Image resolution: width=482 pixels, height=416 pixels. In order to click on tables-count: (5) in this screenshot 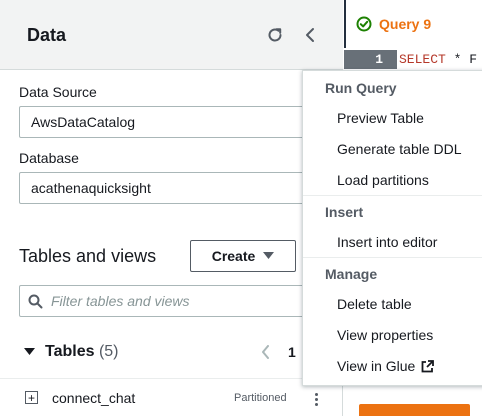, I will do `click(108, 351)`.